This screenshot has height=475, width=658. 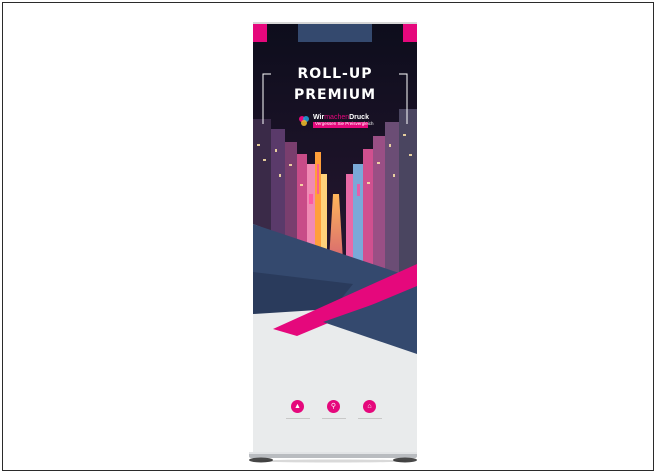 I want to click on search-icon: ⚲, so click(x=333, y=406).